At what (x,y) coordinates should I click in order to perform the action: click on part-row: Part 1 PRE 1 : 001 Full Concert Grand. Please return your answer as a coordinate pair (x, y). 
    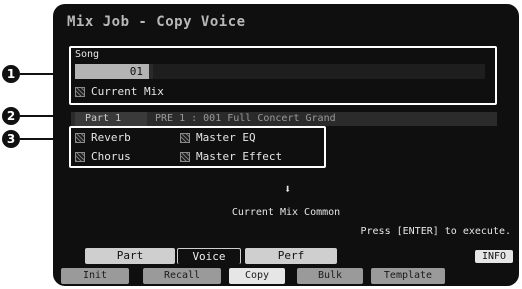
    Looking at the image, I should click on (284, 119).